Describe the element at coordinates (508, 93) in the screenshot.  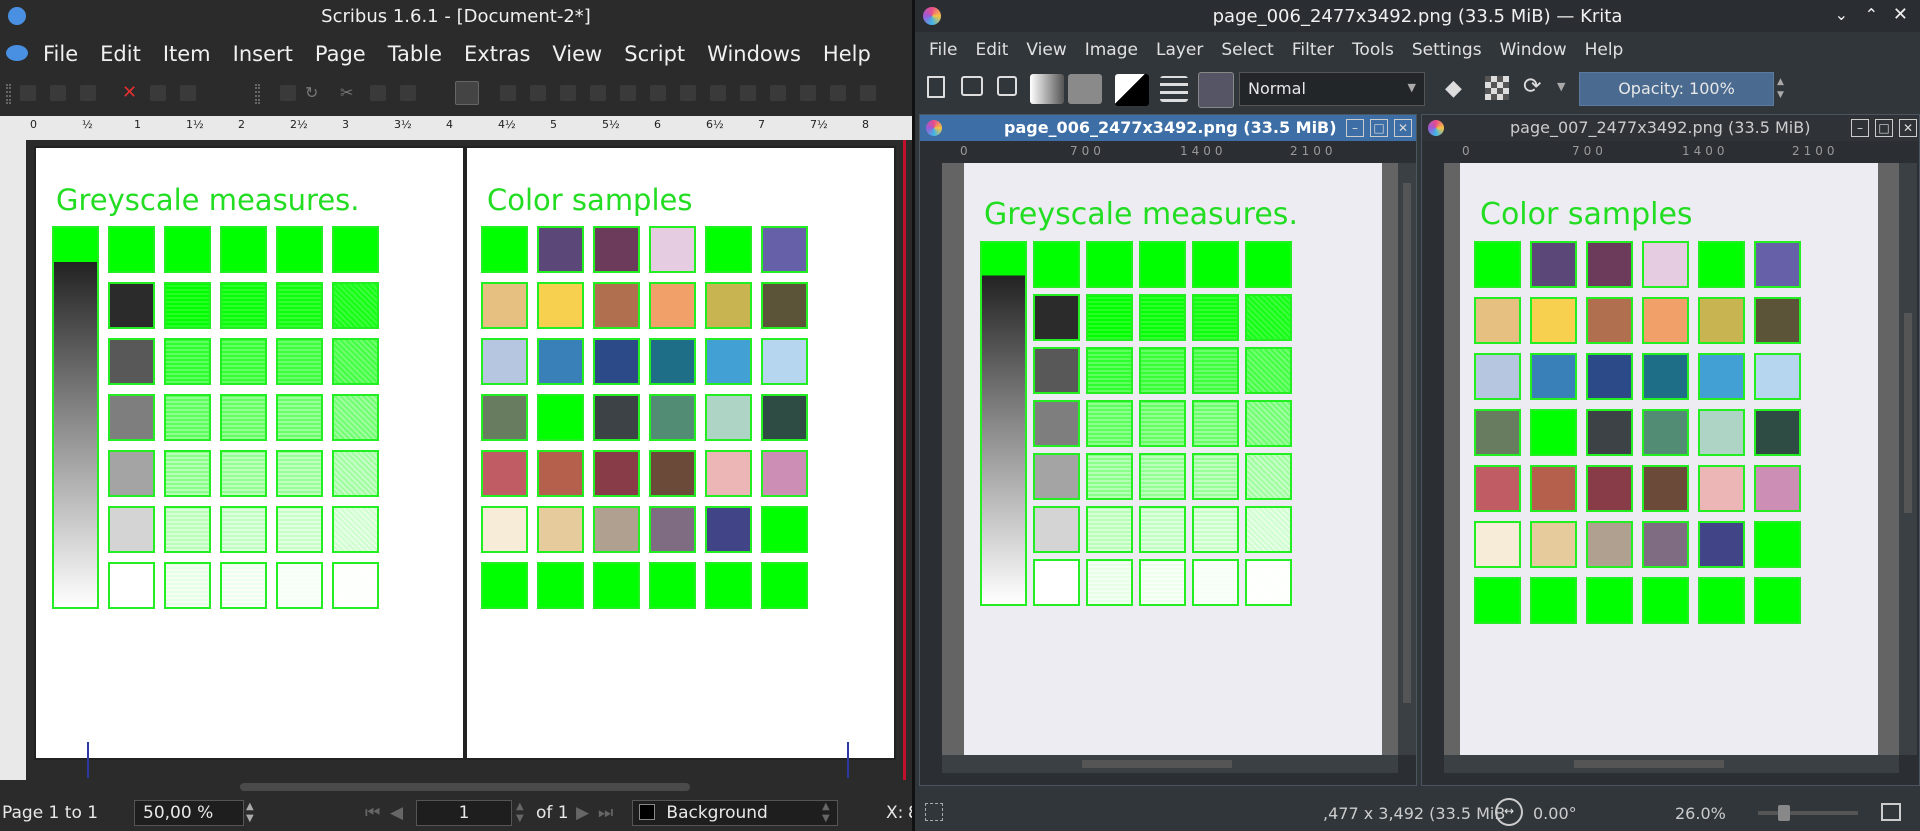
I see `textframe-icon` at that location.